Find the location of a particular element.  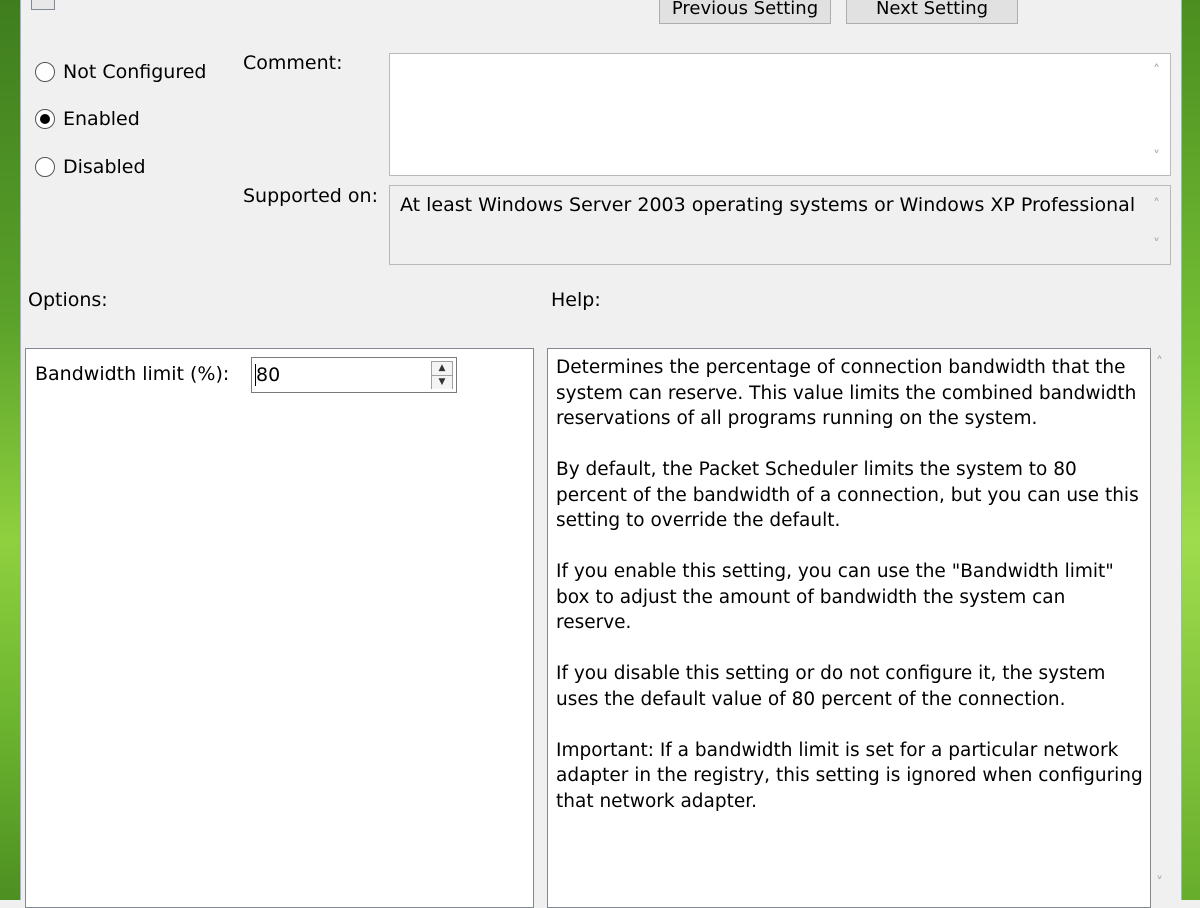

radio-not-configured-label: Not Configured is located at coordinates (135, 72).